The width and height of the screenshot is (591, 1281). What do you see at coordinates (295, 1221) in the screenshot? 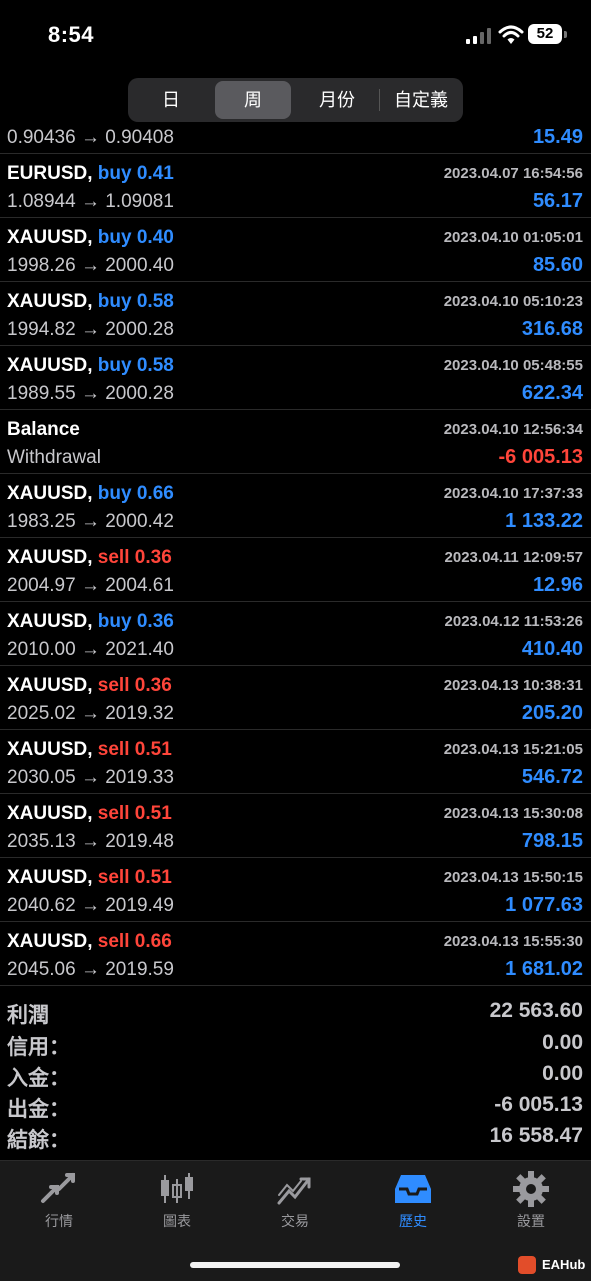
I see `tab-trade-label: 交易` at bounding box center [295, 1221].